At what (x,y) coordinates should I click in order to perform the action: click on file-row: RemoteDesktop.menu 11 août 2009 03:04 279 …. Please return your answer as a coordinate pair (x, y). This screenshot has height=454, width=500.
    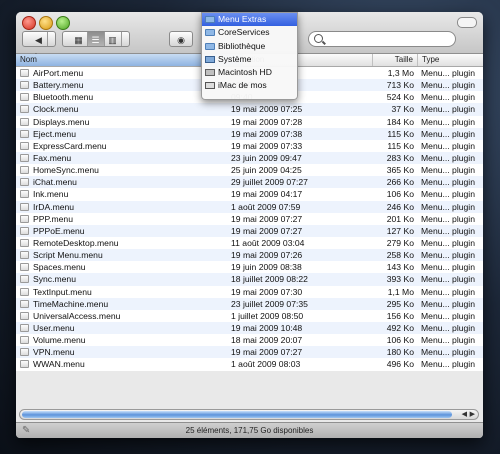
    Looking at the image, I should click on (249, 243).